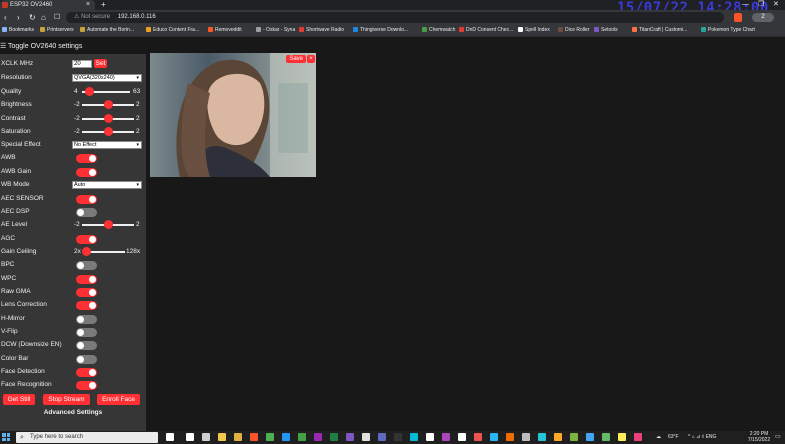 Image resolution: width=785 pixels, height=444 pixels. What do you see at coordinates (108, 104) in the screenshot?
I see `brightness-handle` at bounding box center [108, 104].